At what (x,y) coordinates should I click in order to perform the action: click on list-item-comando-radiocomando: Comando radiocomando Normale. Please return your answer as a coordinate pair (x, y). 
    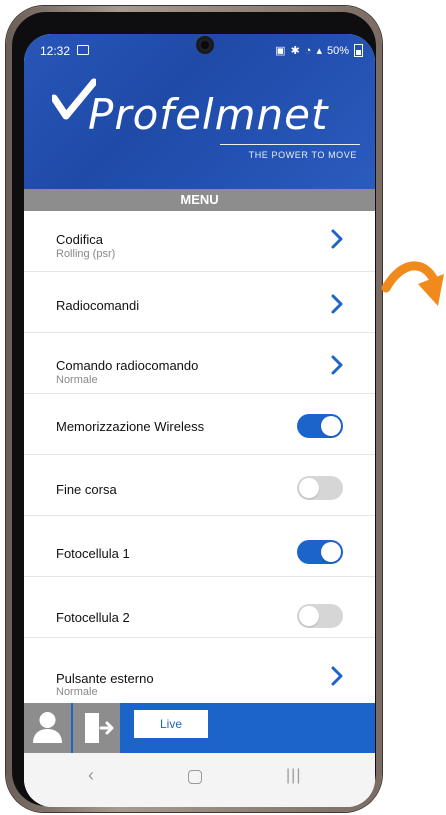
    Looking at the image, I should click on (199, 363).